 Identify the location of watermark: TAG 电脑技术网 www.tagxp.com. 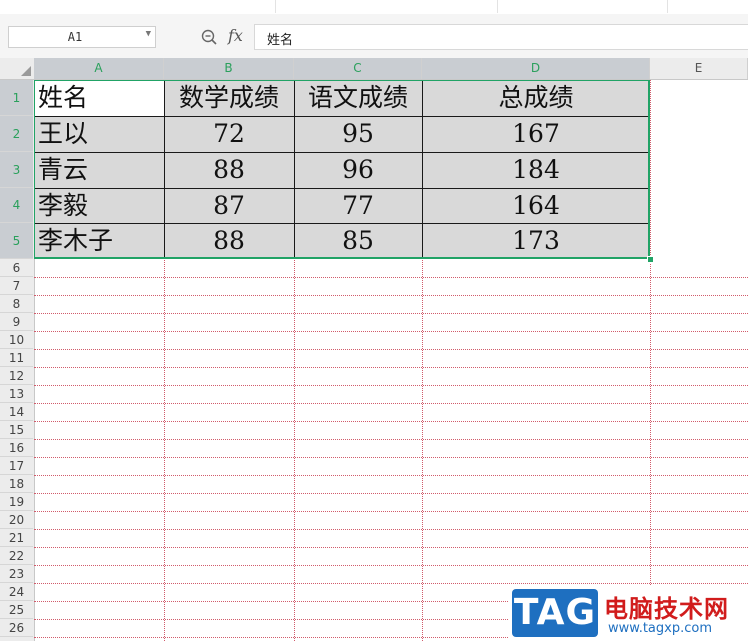
(628, 613).